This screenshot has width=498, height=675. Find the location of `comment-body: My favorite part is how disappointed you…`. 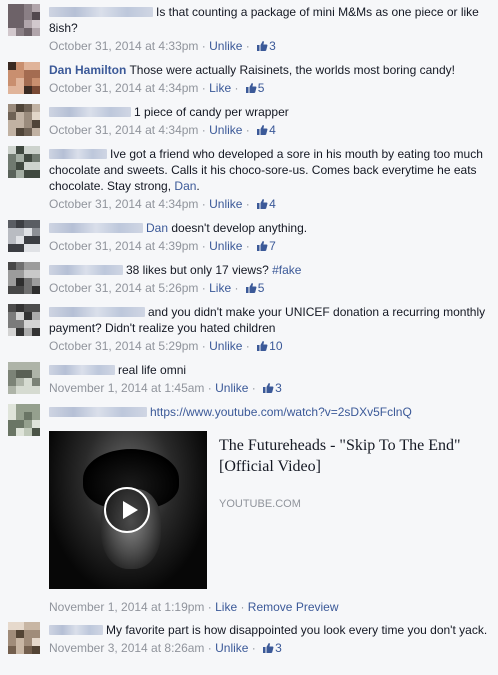

comment-body: My favorite part is how disappointed you… is located at coordinates (269, 639).